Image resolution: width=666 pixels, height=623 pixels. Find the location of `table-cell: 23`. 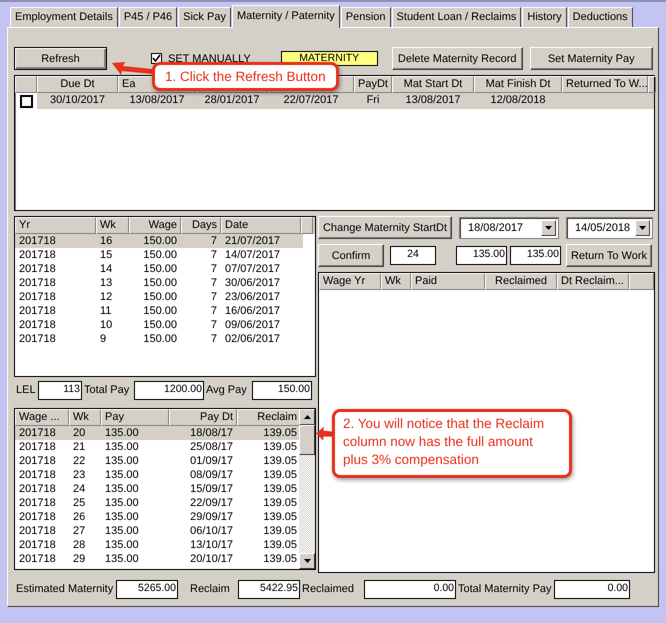

table-cell: 23 is located at coordinates (79, 475).